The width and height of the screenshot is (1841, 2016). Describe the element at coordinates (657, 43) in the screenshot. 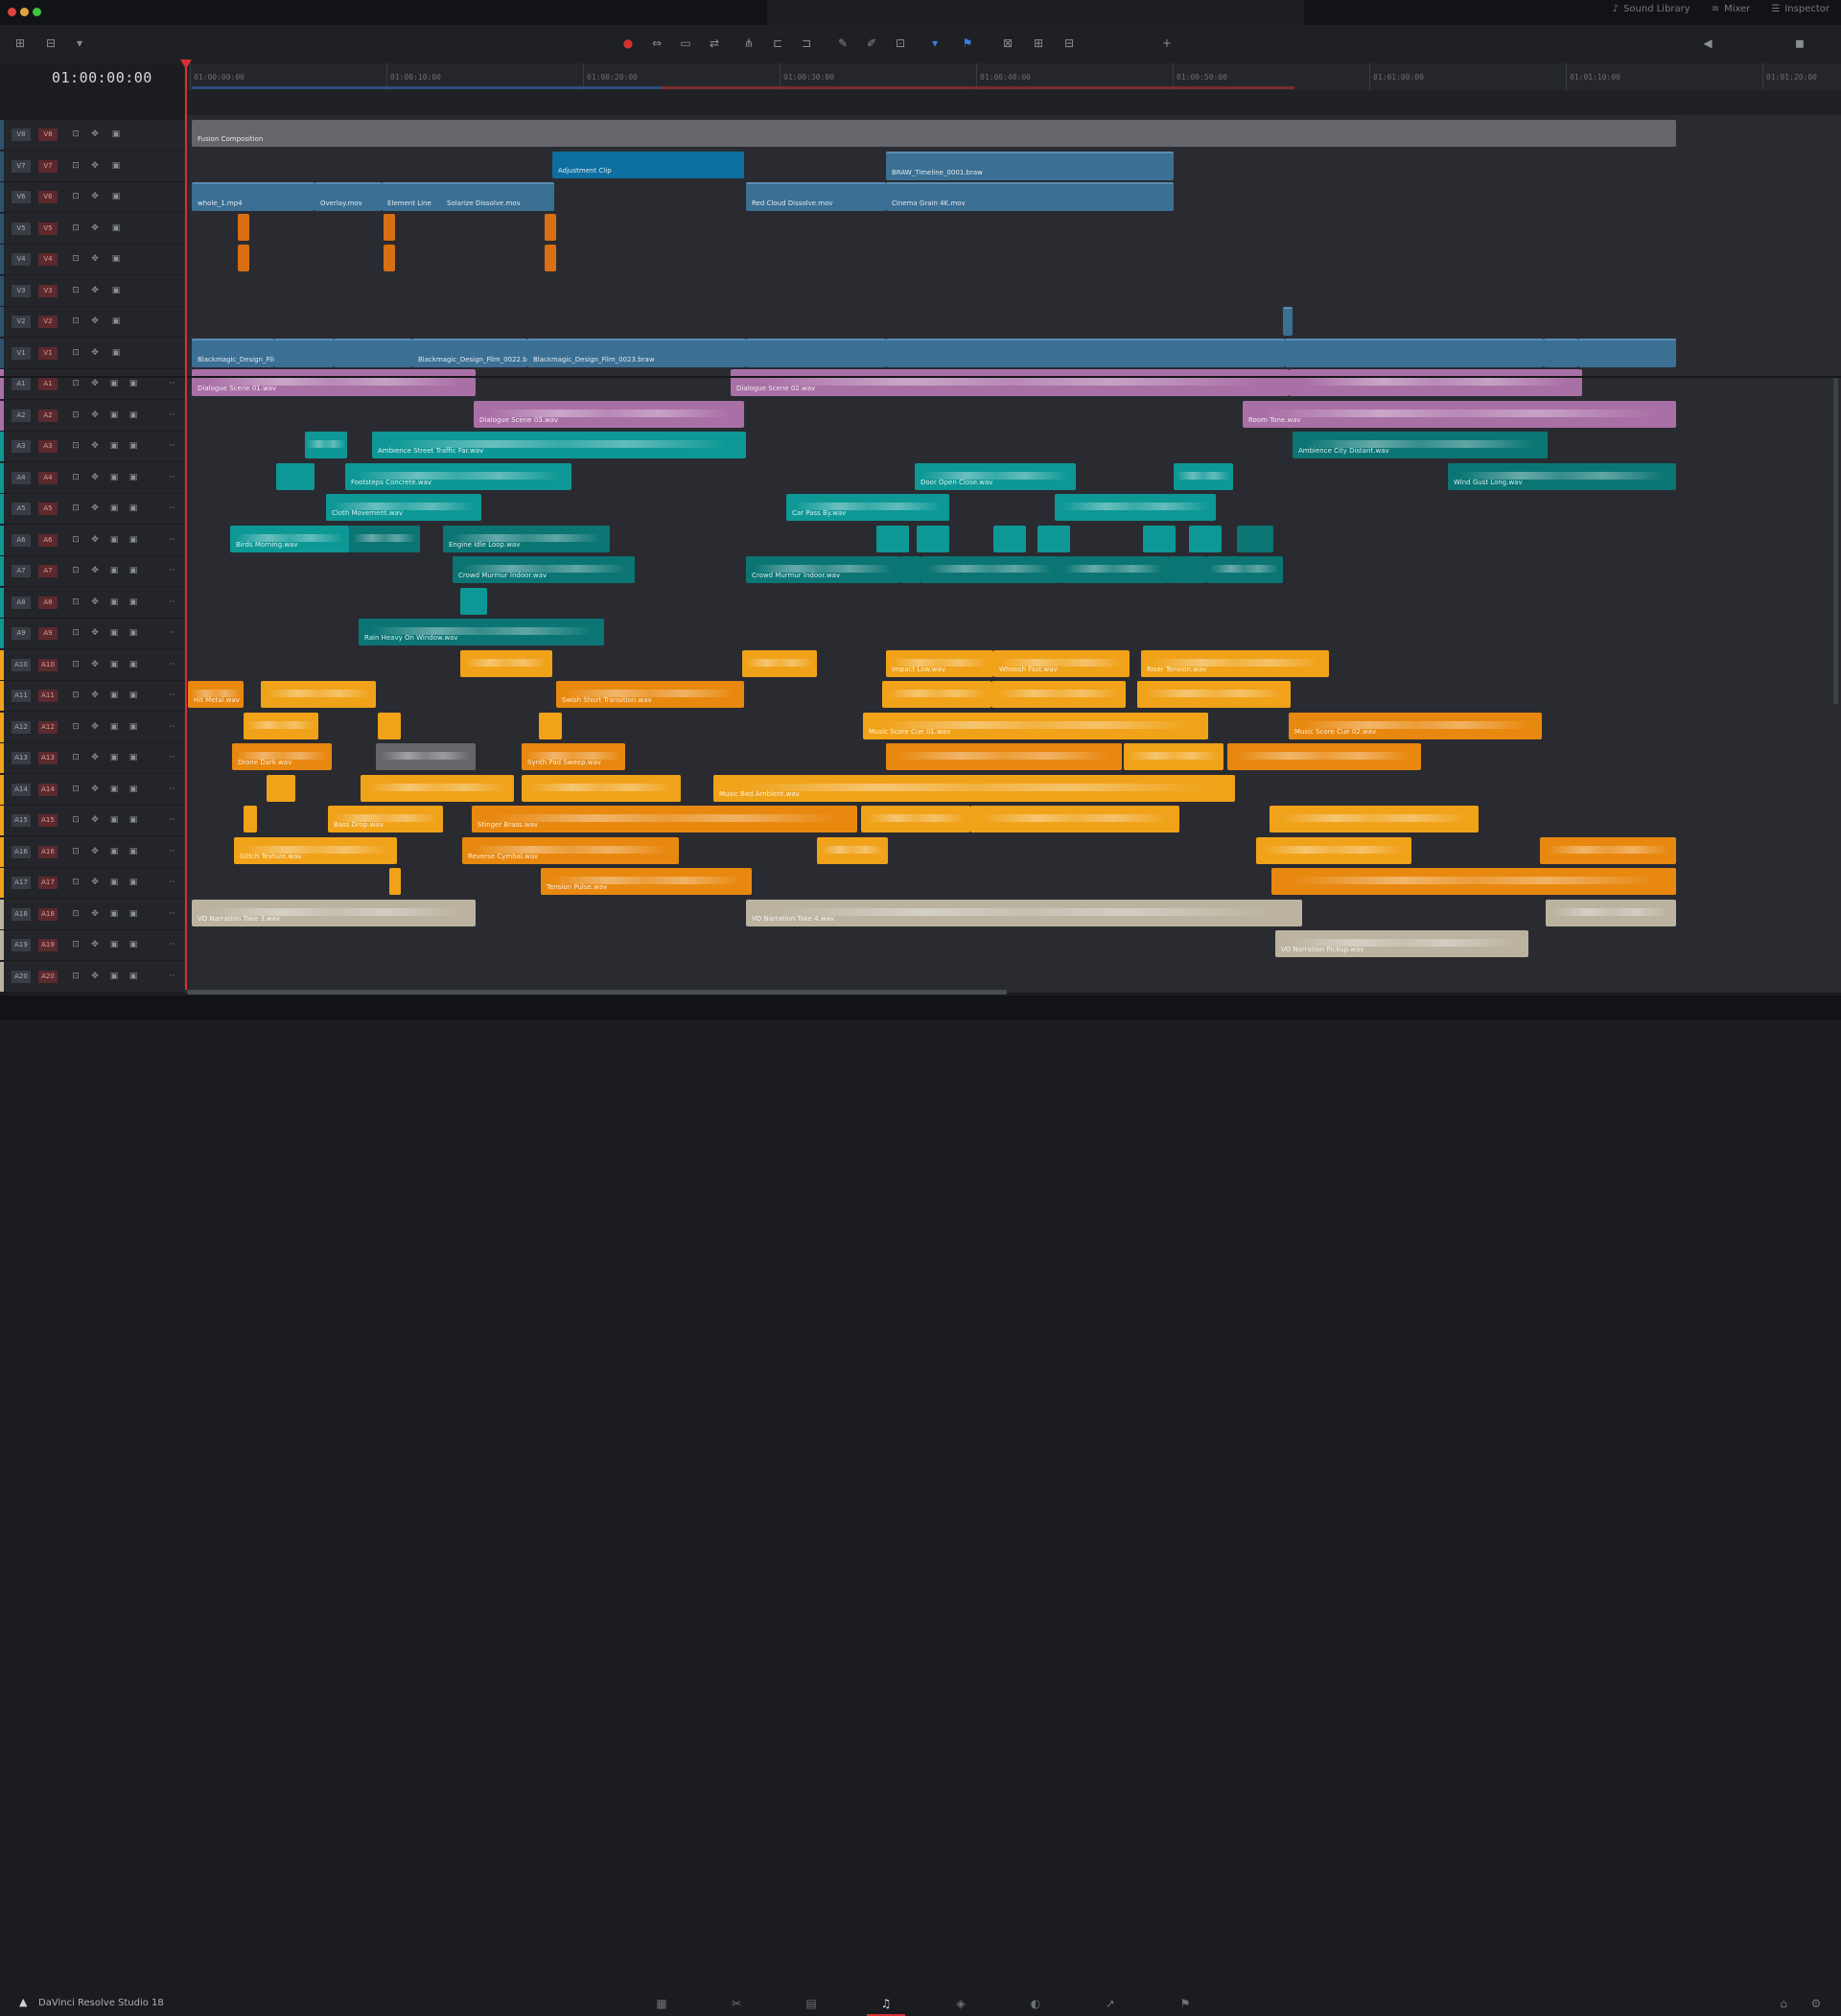

I see `insert-icon: ⇔` at that location.